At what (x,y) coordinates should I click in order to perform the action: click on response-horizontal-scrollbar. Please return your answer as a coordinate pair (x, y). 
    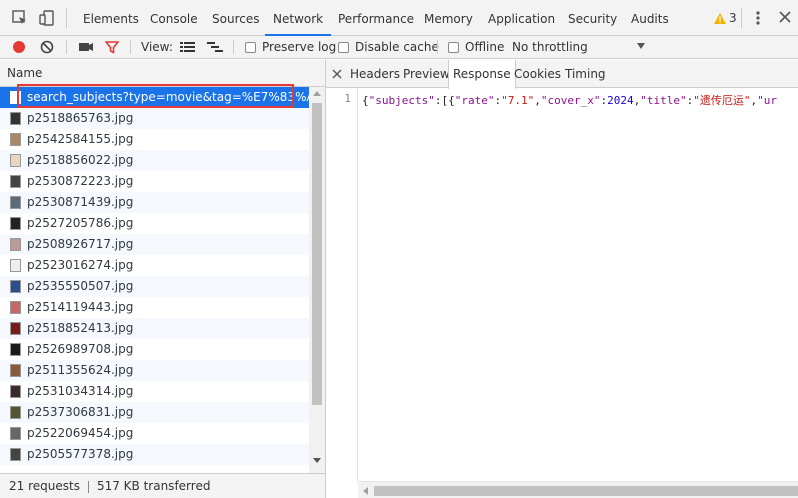
    Looking at the image, I should click on (578, 489).